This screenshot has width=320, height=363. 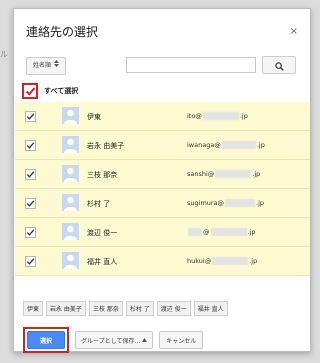 I want to click on close-icon: ×, so click(x=294, y=31).